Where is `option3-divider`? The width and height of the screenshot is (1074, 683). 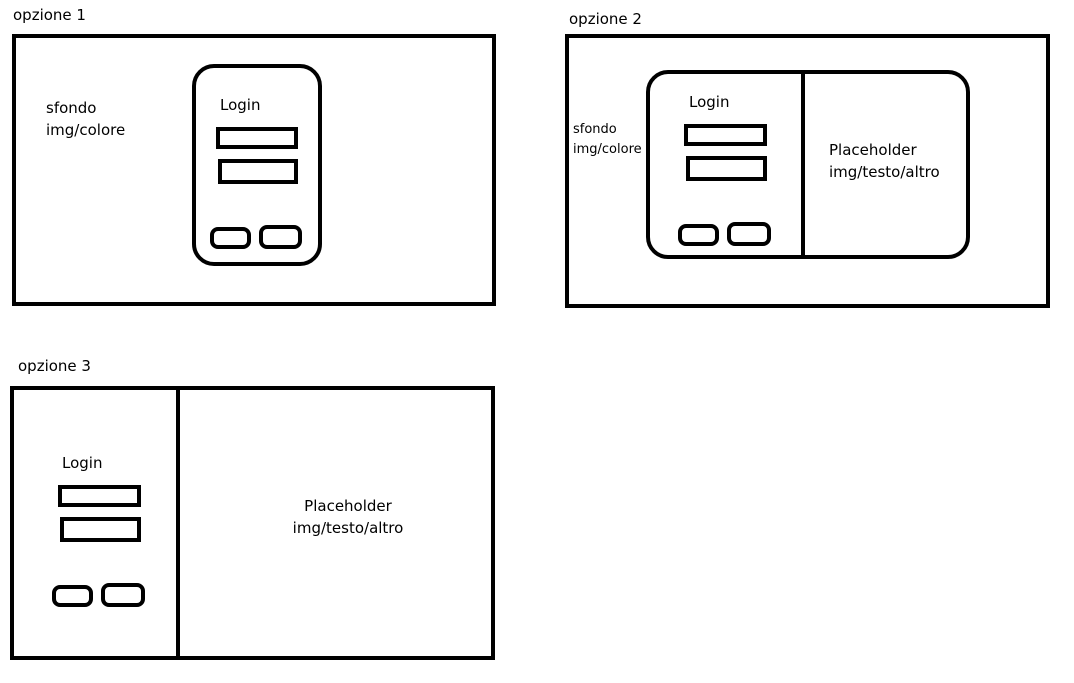
option3-divider is located at coordinates (178, 523).